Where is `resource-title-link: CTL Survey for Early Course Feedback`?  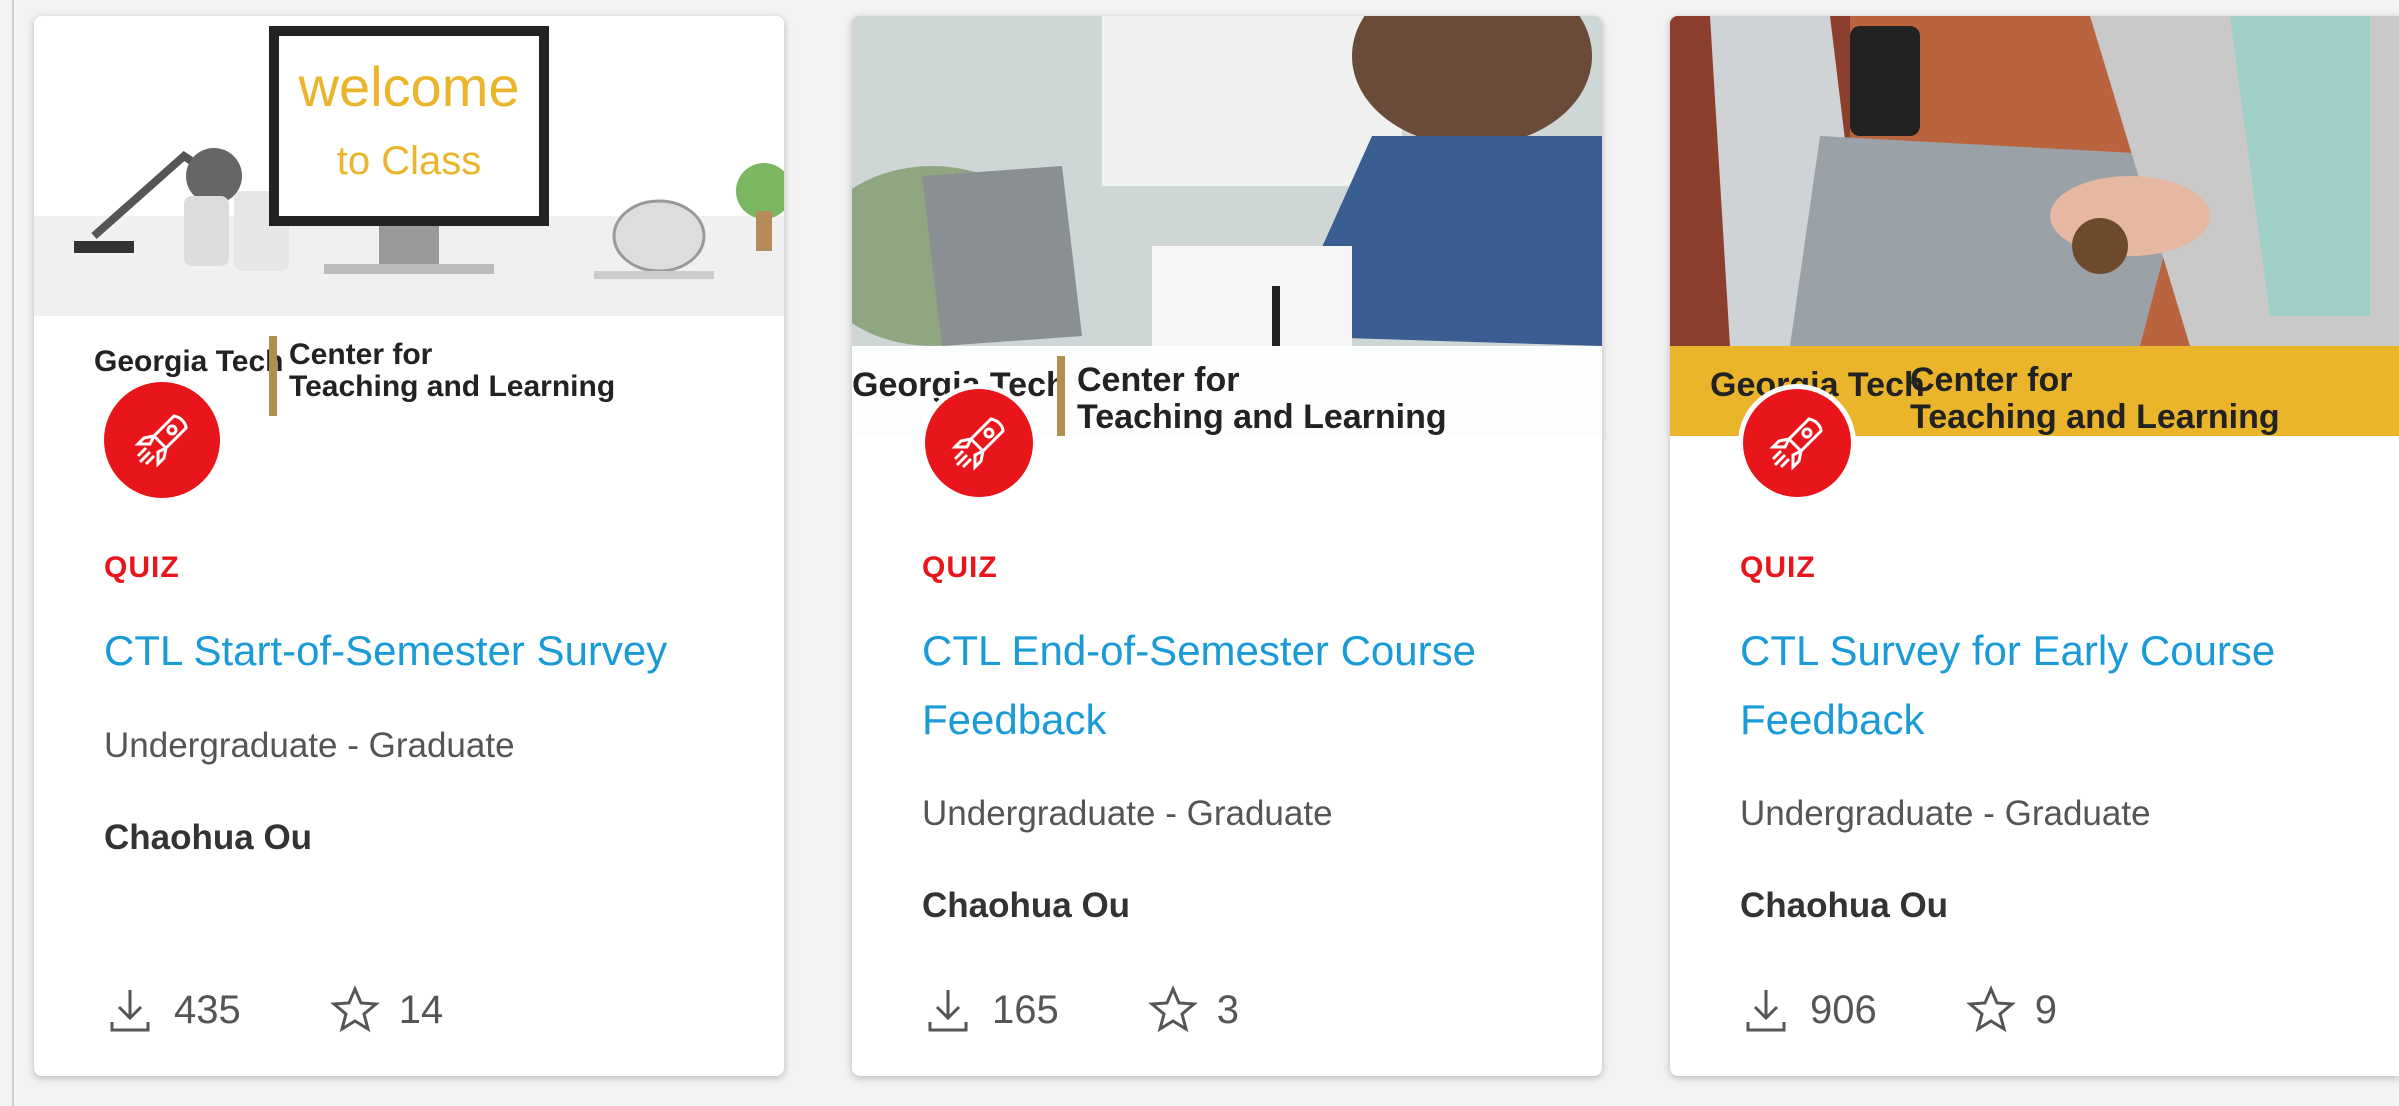
resource-title-link: CTL Survey for Early Course Feedback is located at coordinates (2060, 685).